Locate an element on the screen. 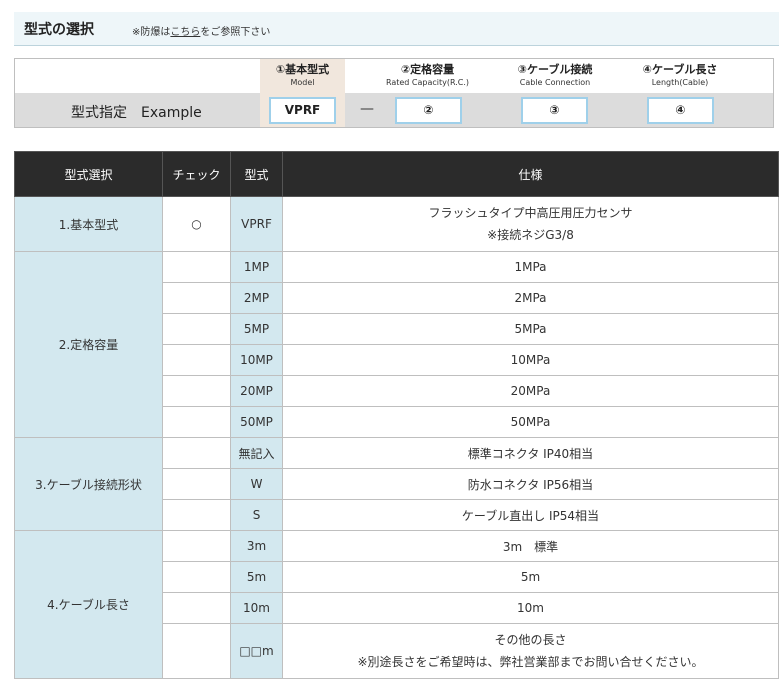  header-spec: 仕様 is located at coordinates (530, 174).